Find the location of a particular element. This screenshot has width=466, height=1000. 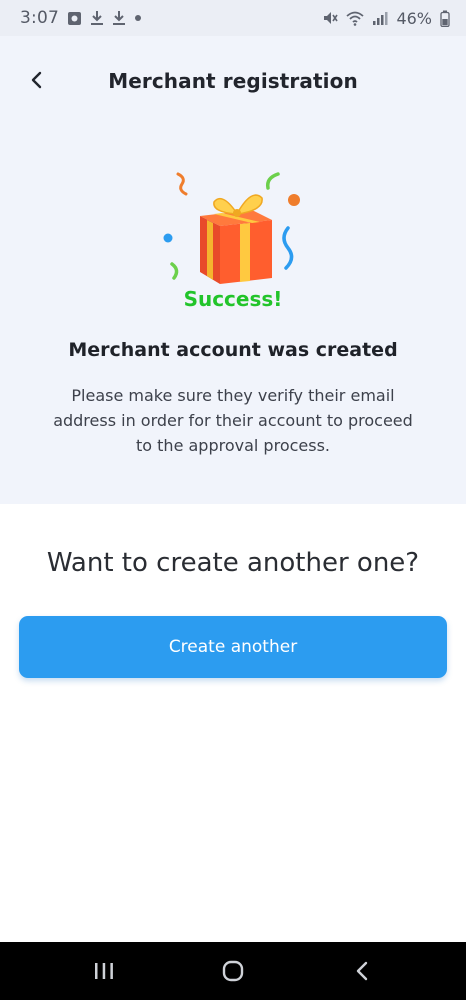

signal-icon is located at coordinates (380, 18).